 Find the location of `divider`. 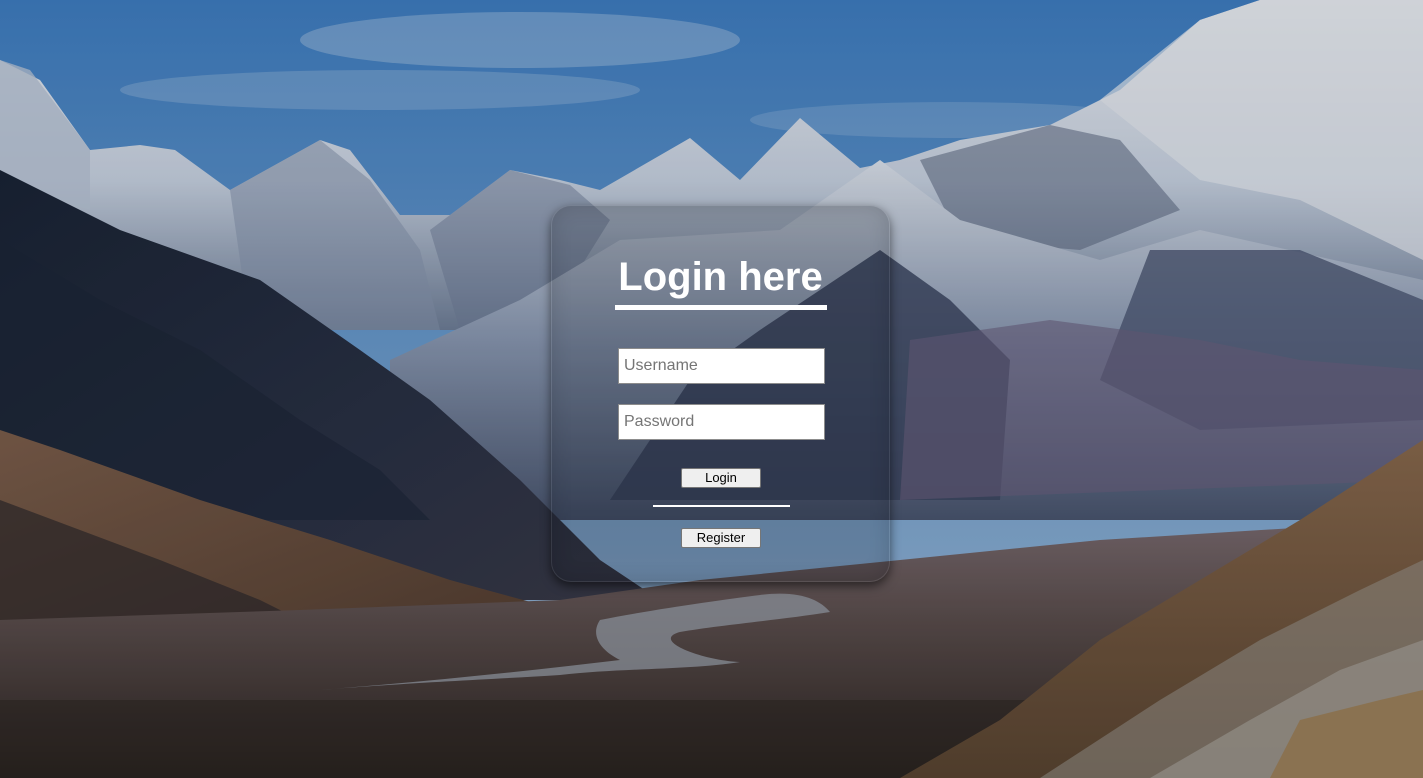

divider is located at coordinates (721, 506).